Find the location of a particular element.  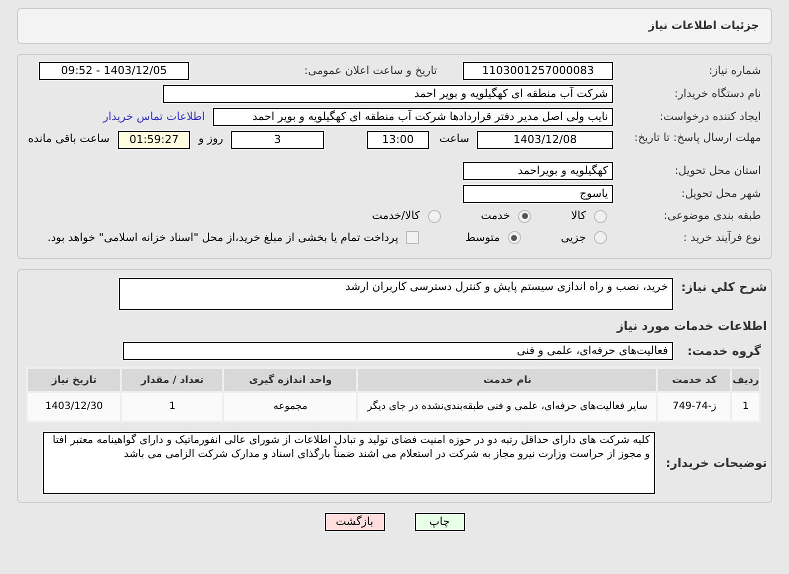

treasury-checkbox is located at coordinates (413, 237).